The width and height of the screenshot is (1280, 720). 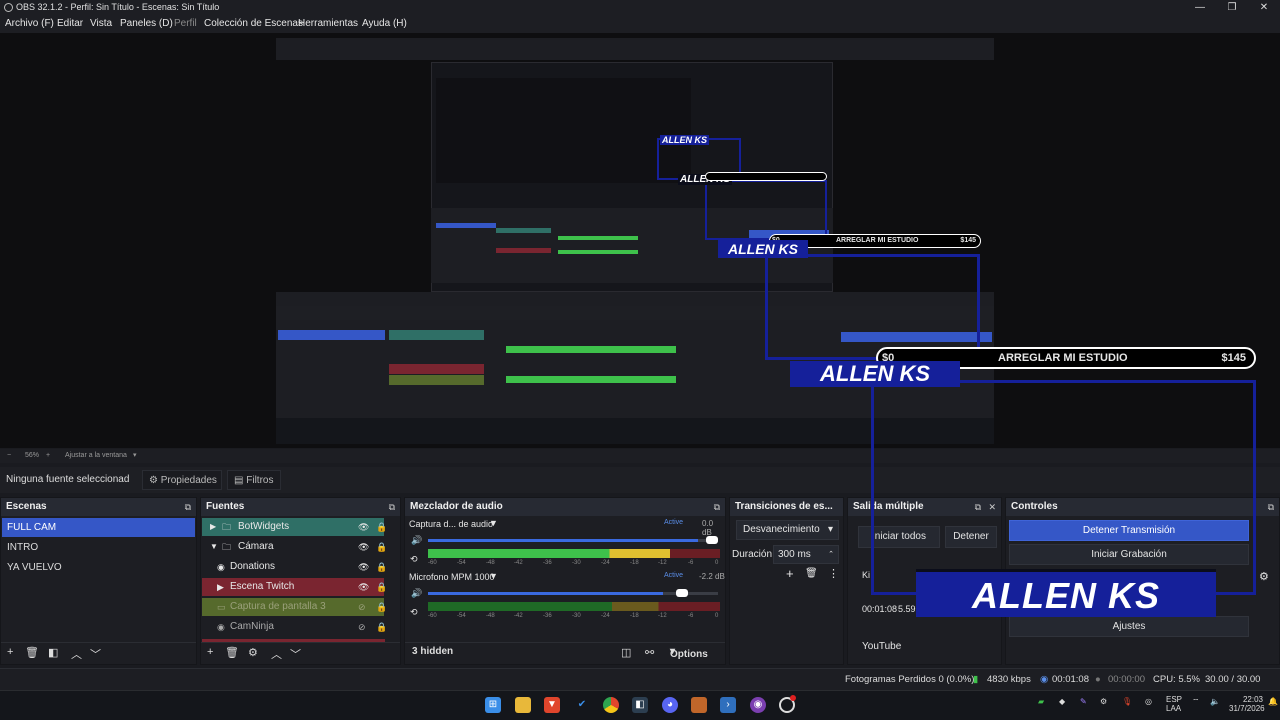 I want to click on tray-pen-icon: ✎, so click(x=1083, y=701).